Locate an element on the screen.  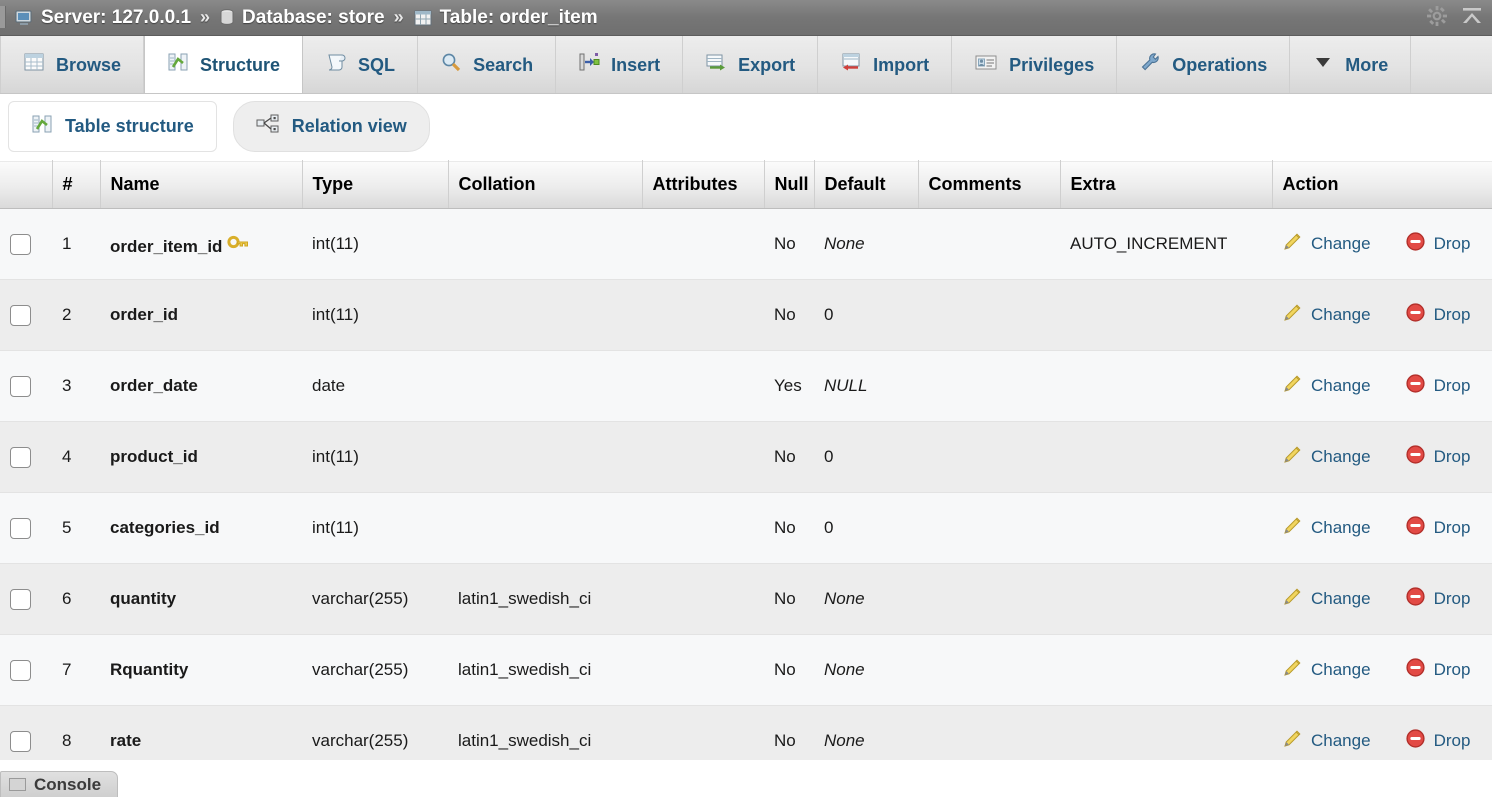
table-row: 2 order_id int(11) No 0 Change Drop is located at coordinates (746, 315).